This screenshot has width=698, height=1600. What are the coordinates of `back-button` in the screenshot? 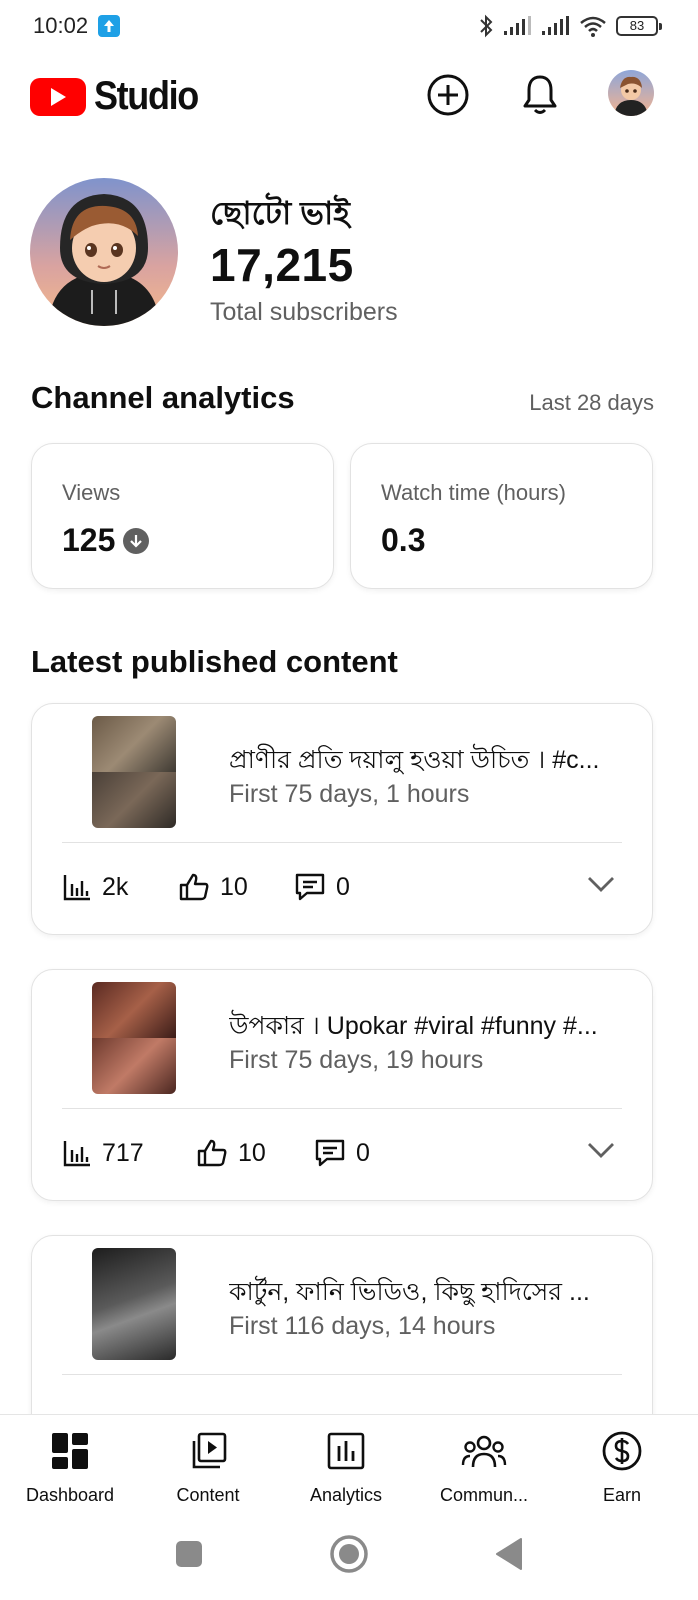 It's located at (509, 1554).